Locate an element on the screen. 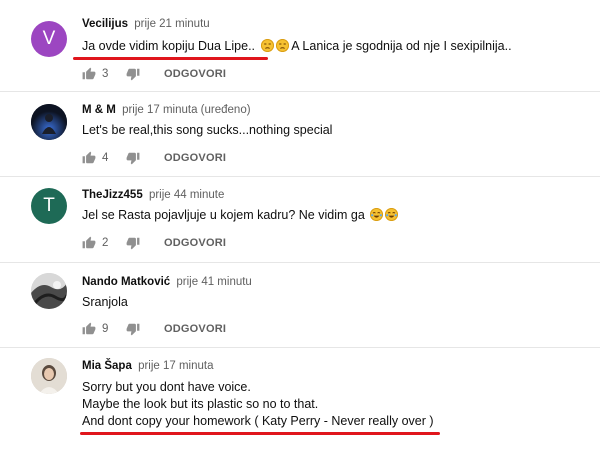 Image resolution: width=600 pixels, height=455 pixels. like-count: 9 is located at coordinates (105, 329).